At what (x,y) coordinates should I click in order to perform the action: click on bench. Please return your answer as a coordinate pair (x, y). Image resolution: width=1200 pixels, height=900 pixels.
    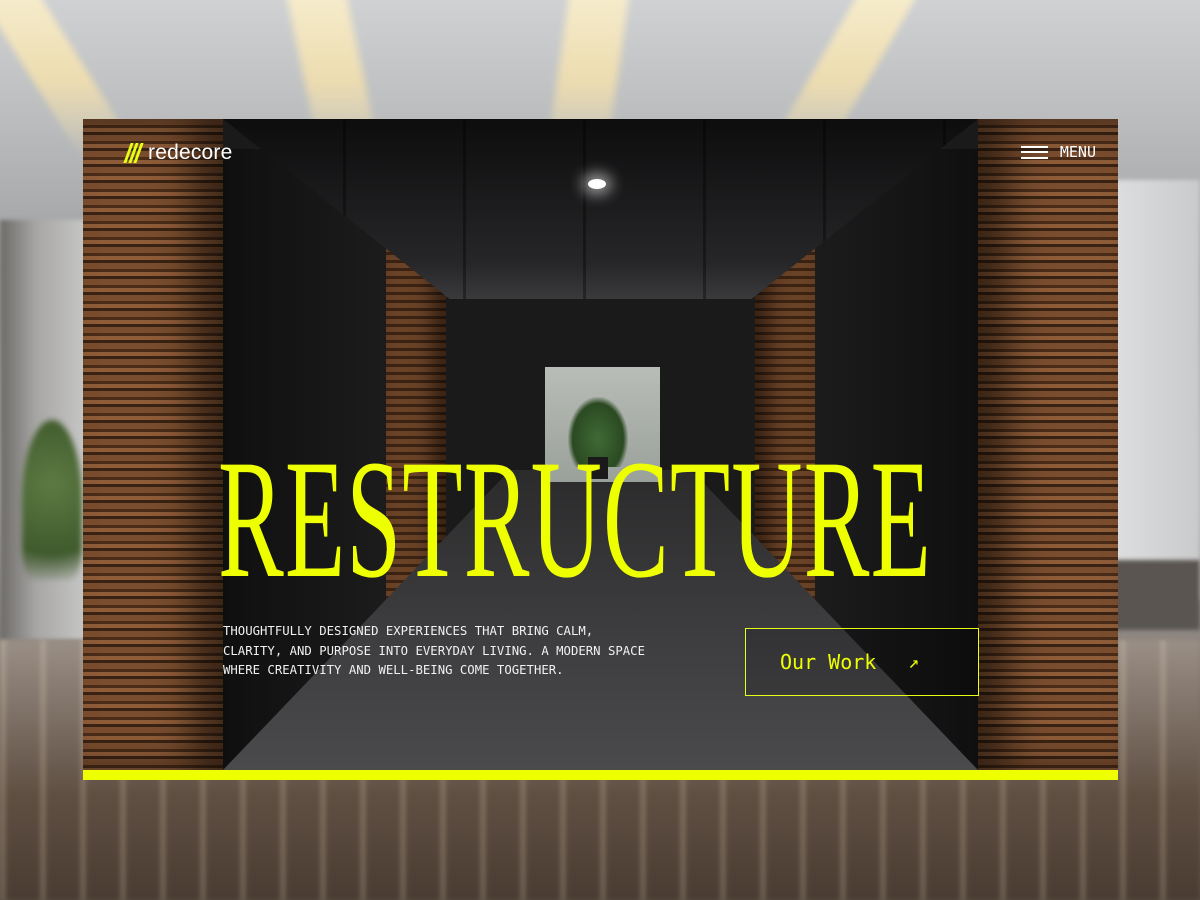
    Looking at the image, I should click on (1155, 595).